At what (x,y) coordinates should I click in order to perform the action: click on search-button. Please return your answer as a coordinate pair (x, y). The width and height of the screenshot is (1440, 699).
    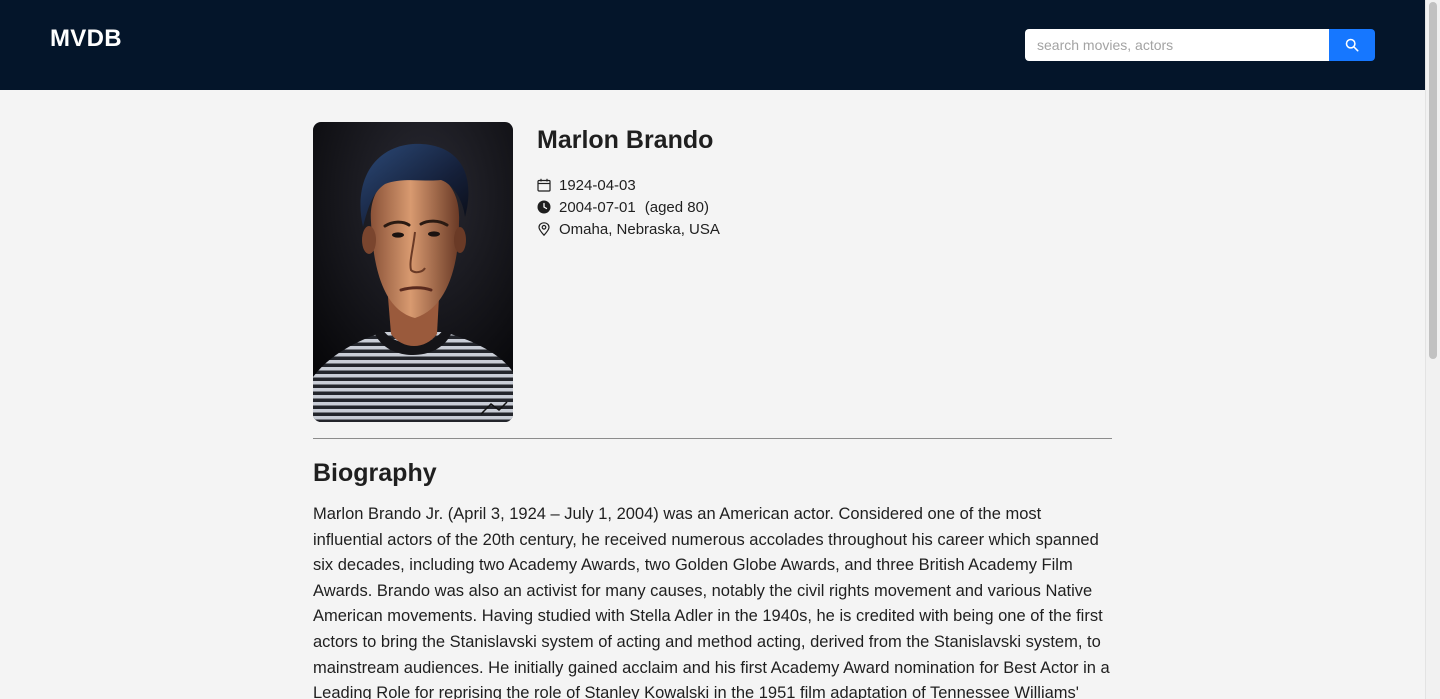
    Looking at the image, I should click on (1352, 45).